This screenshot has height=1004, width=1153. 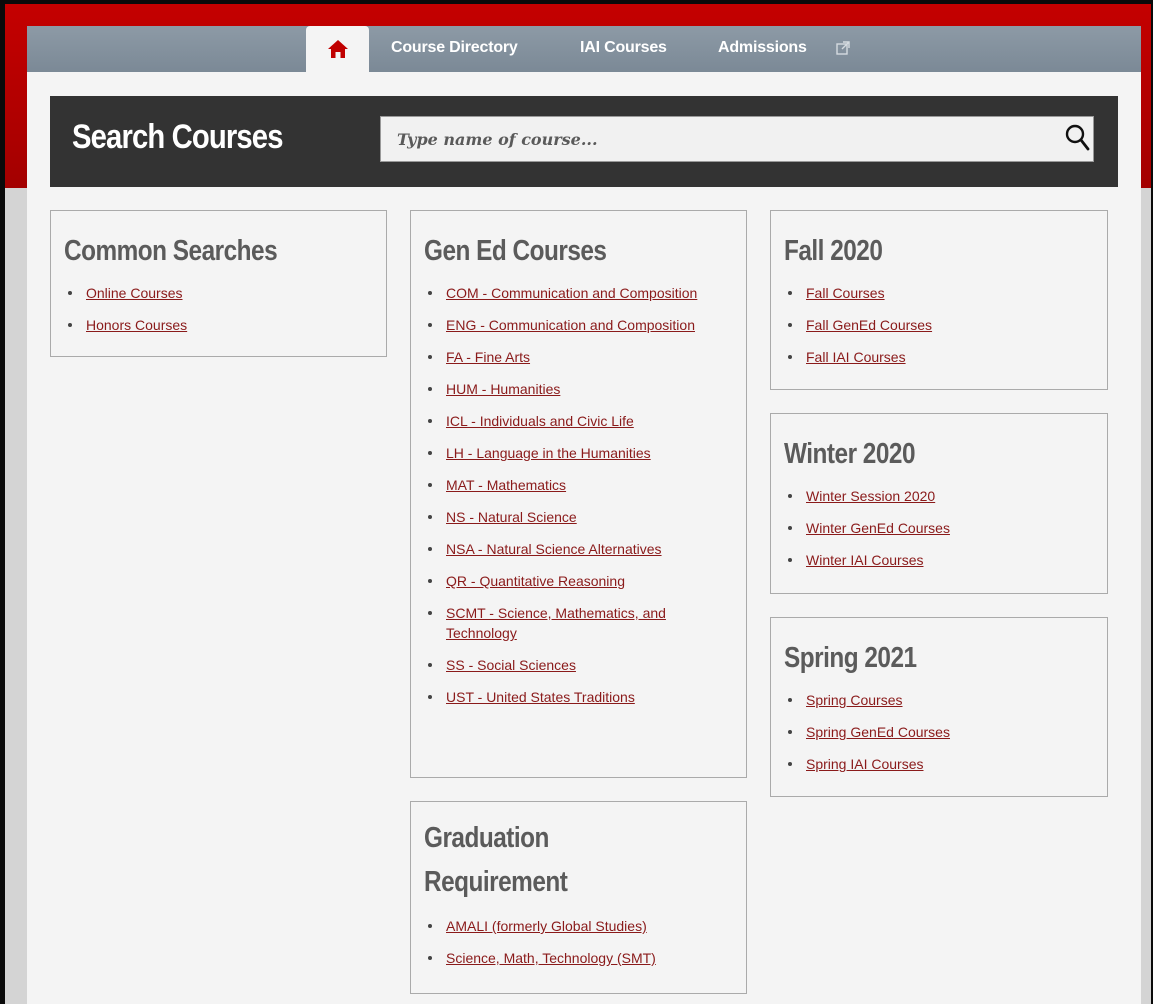 I want to click on link-gened-ss: SS - Social Sciences, so click(x=511, y=665).